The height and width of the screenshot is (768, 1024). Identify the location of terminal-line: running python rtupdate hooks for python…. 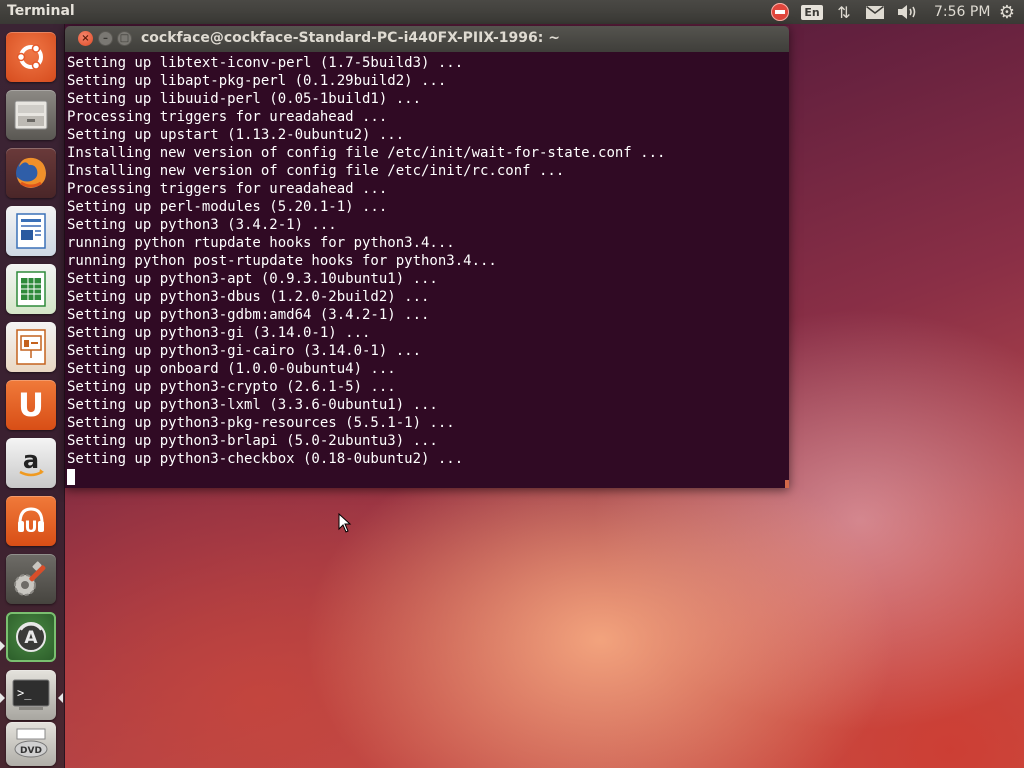
(261, 243).